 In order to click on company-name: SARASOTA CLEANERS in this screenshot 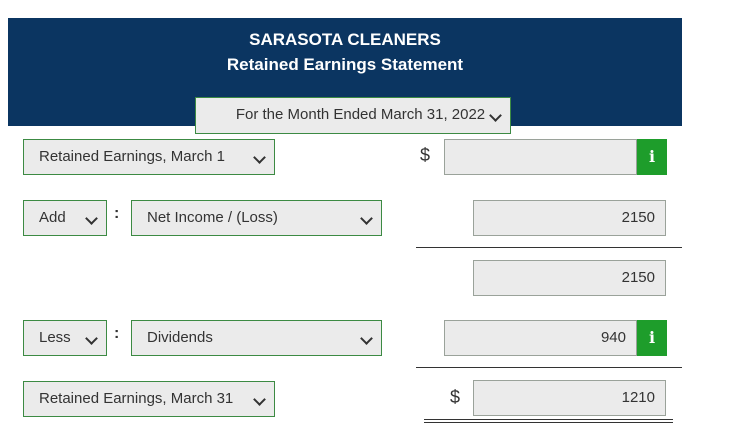, I will do `click(345, 39)`.